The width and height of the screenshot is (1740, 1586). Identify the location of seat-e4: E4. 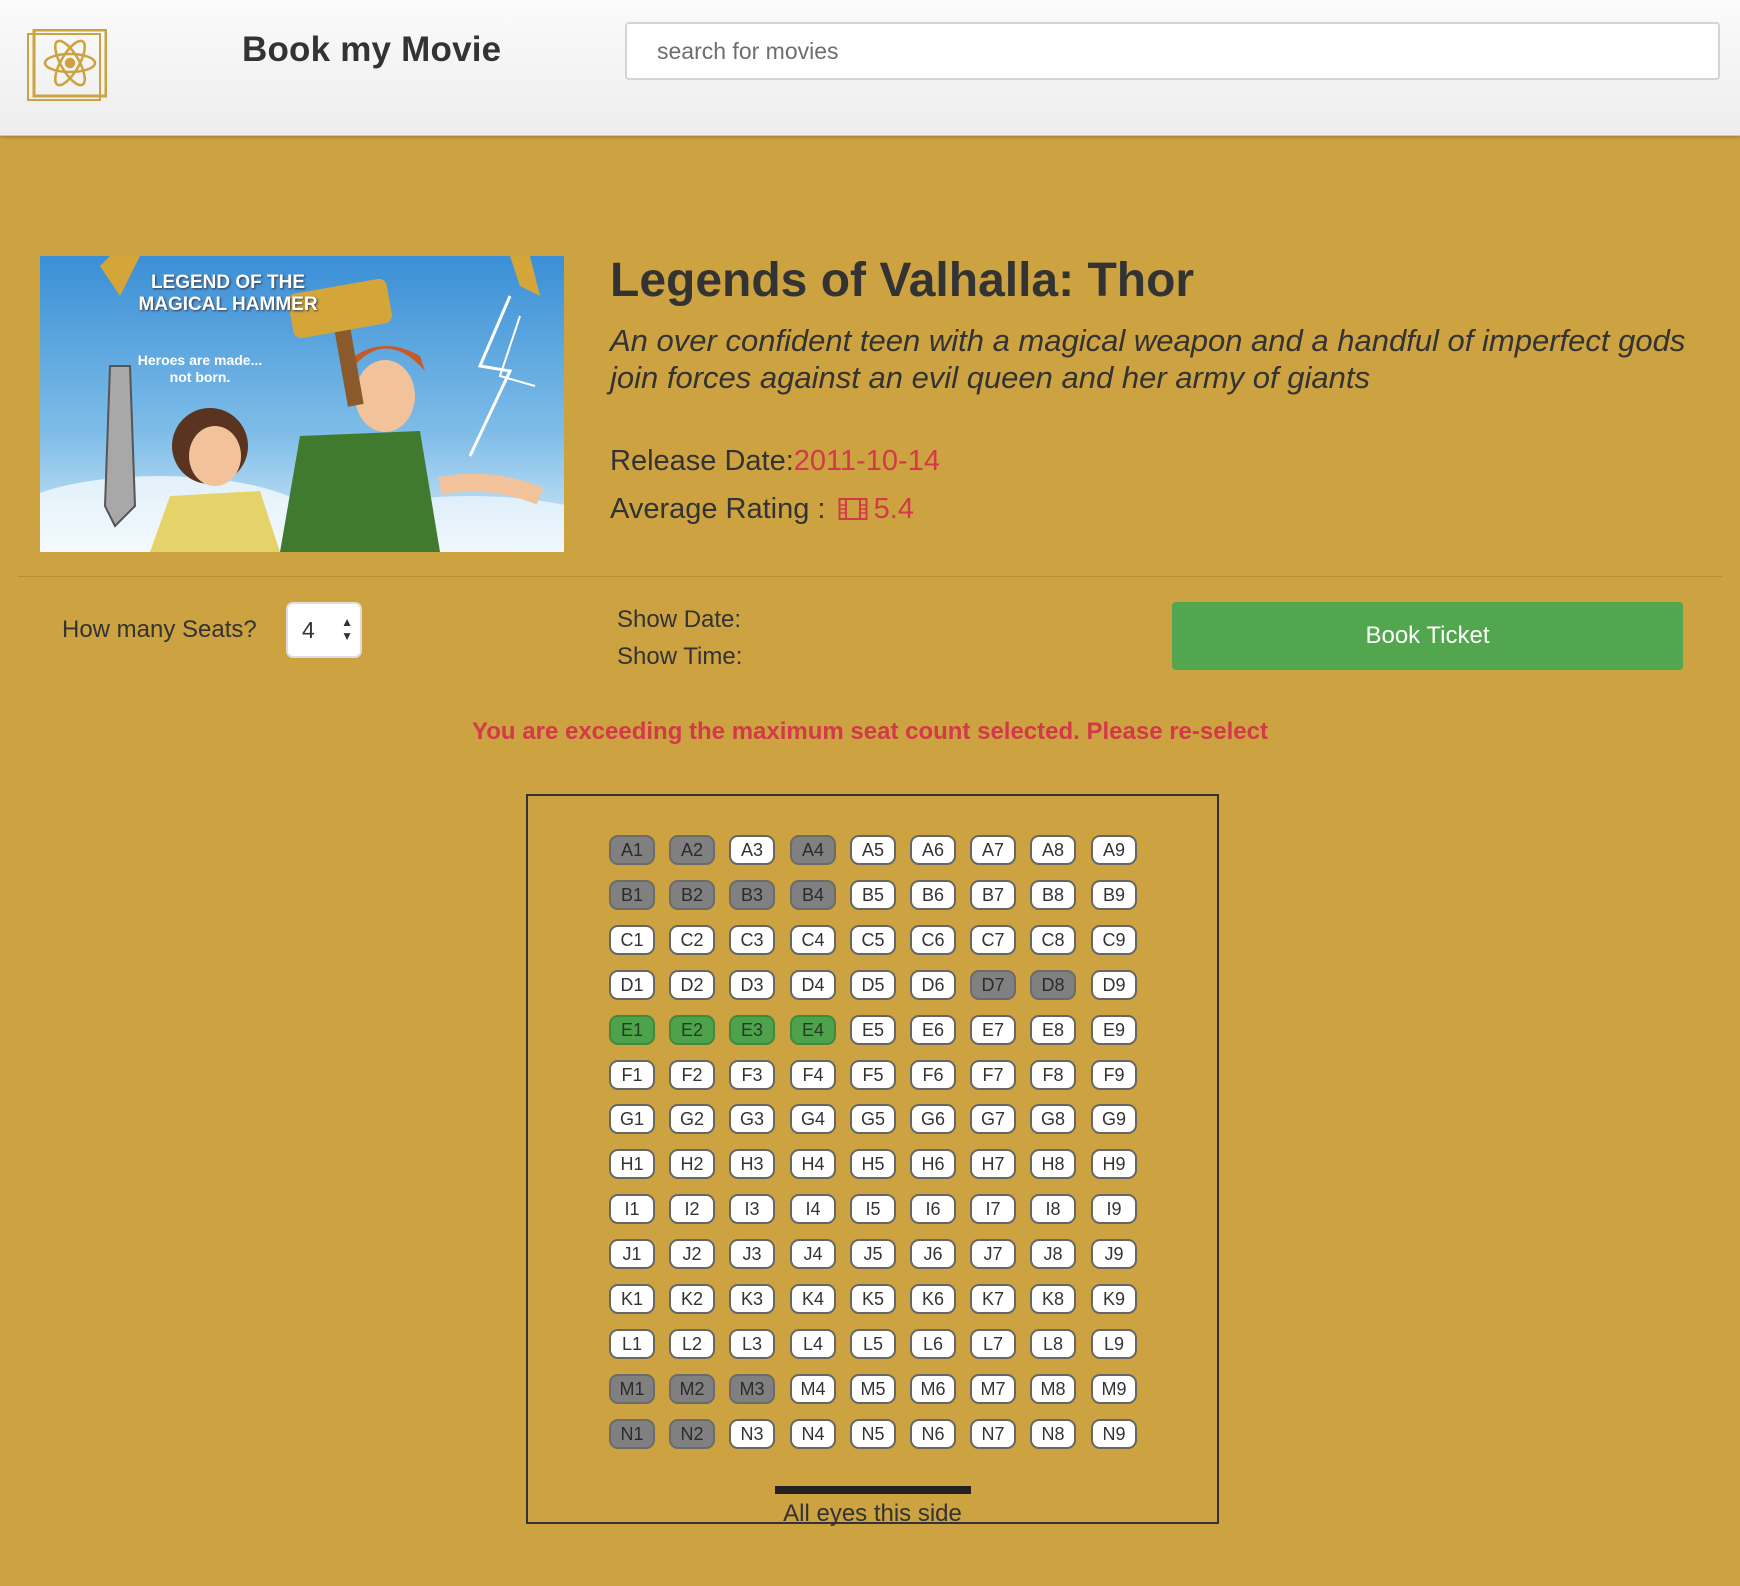
(813, 1030).